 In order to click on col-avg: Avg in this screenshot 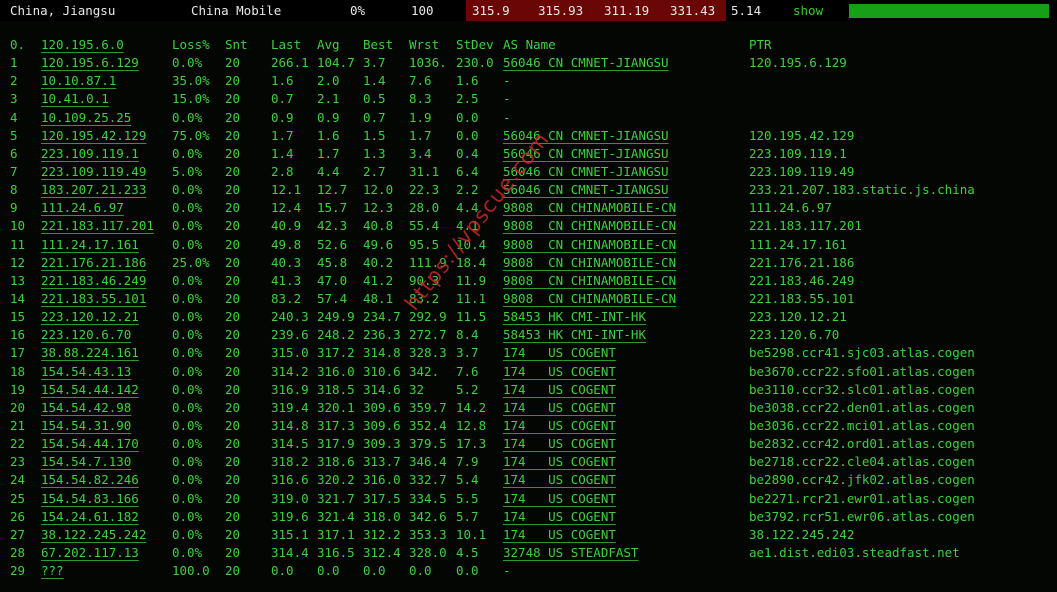, I will do `click(328, 44)`.